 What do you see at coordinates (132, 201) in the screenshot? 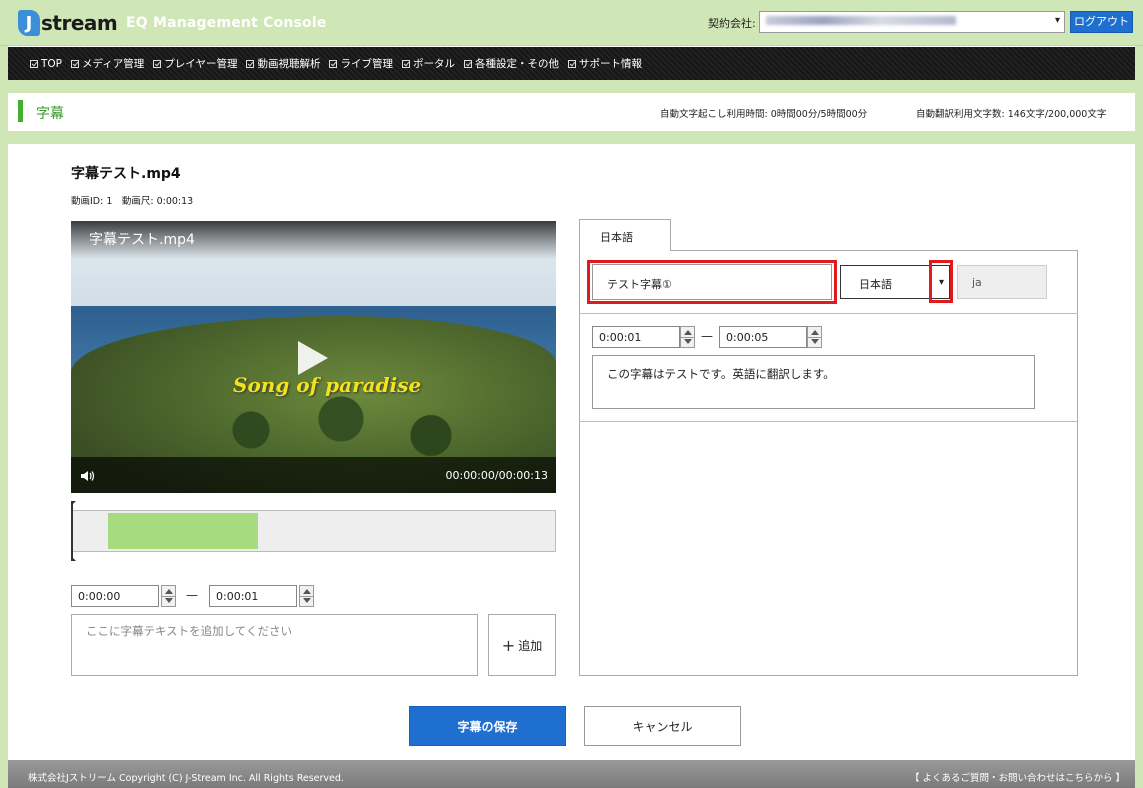
I see `video-meta: 動画ID: 1 動画尺: 0:00:13` at bounding box center [132, 201].